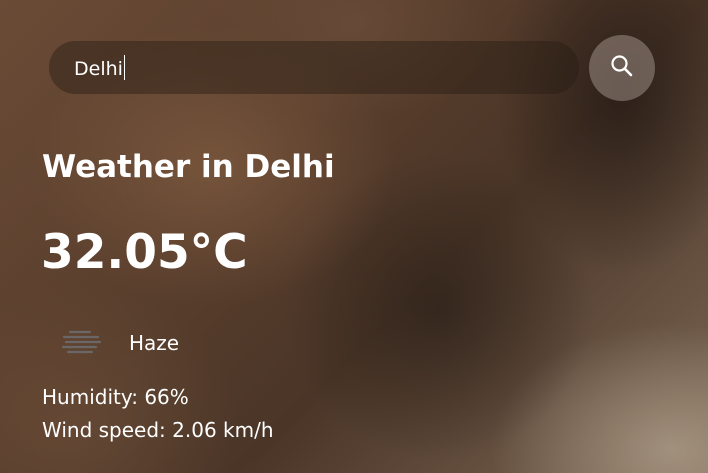 The width and height of the screenshot is (708, 473). What do you see at coordinates (314, 67) in the screenshot?
I see `search-input` at bounding box center [314, 67].